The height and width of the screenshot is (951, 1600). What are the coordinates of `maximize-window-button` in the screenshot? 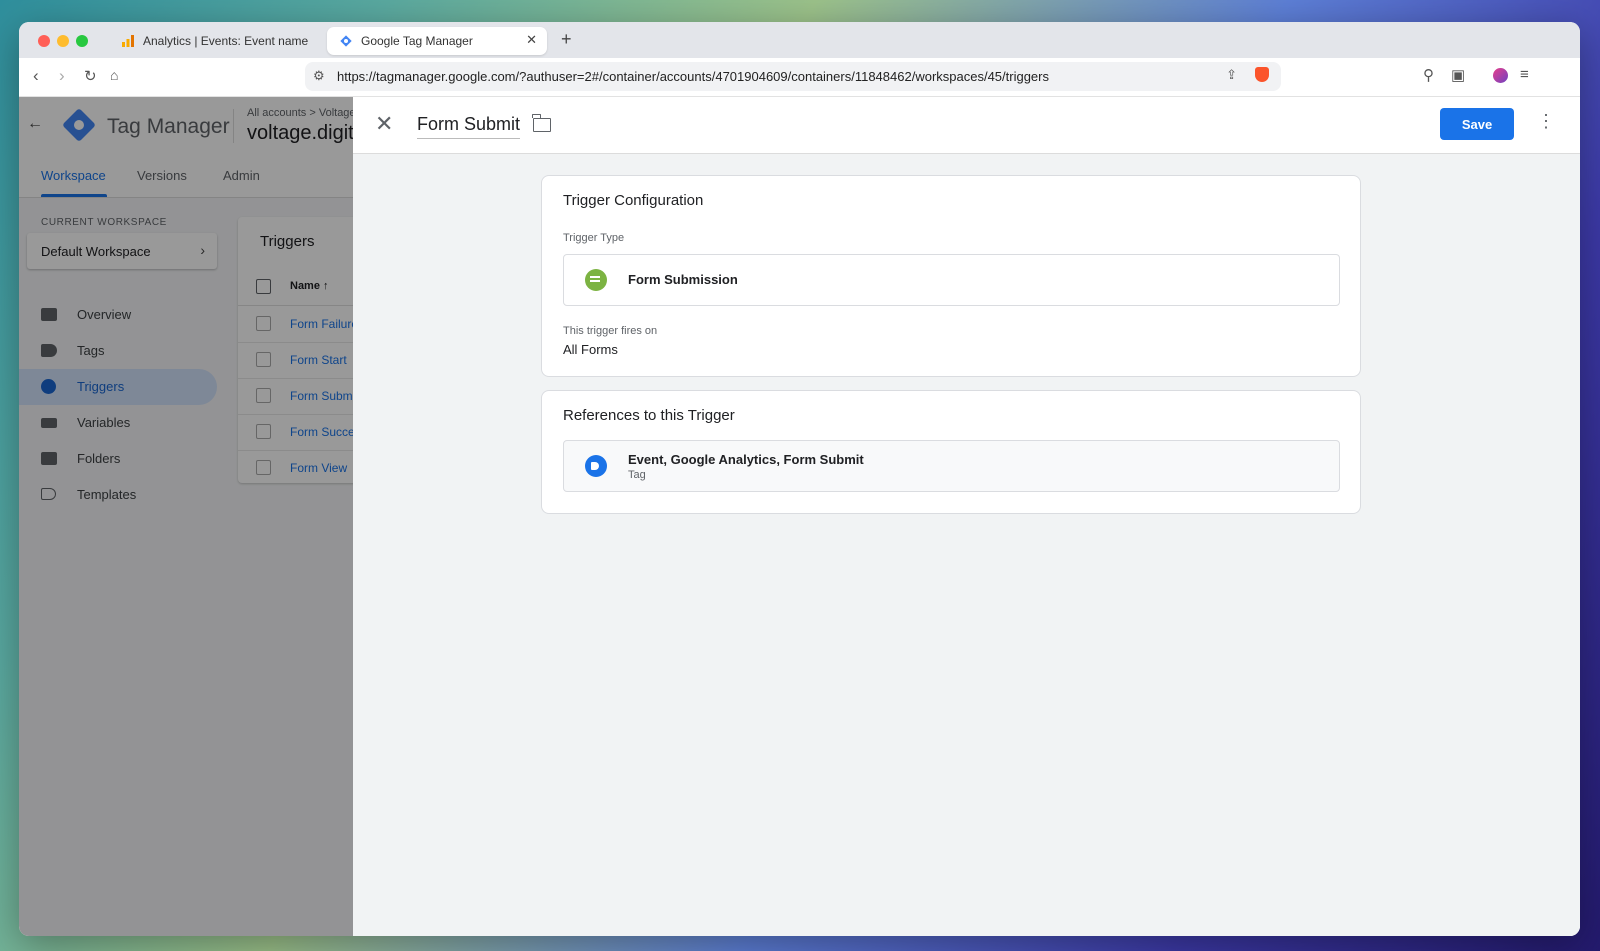 It's located at (82, 41).